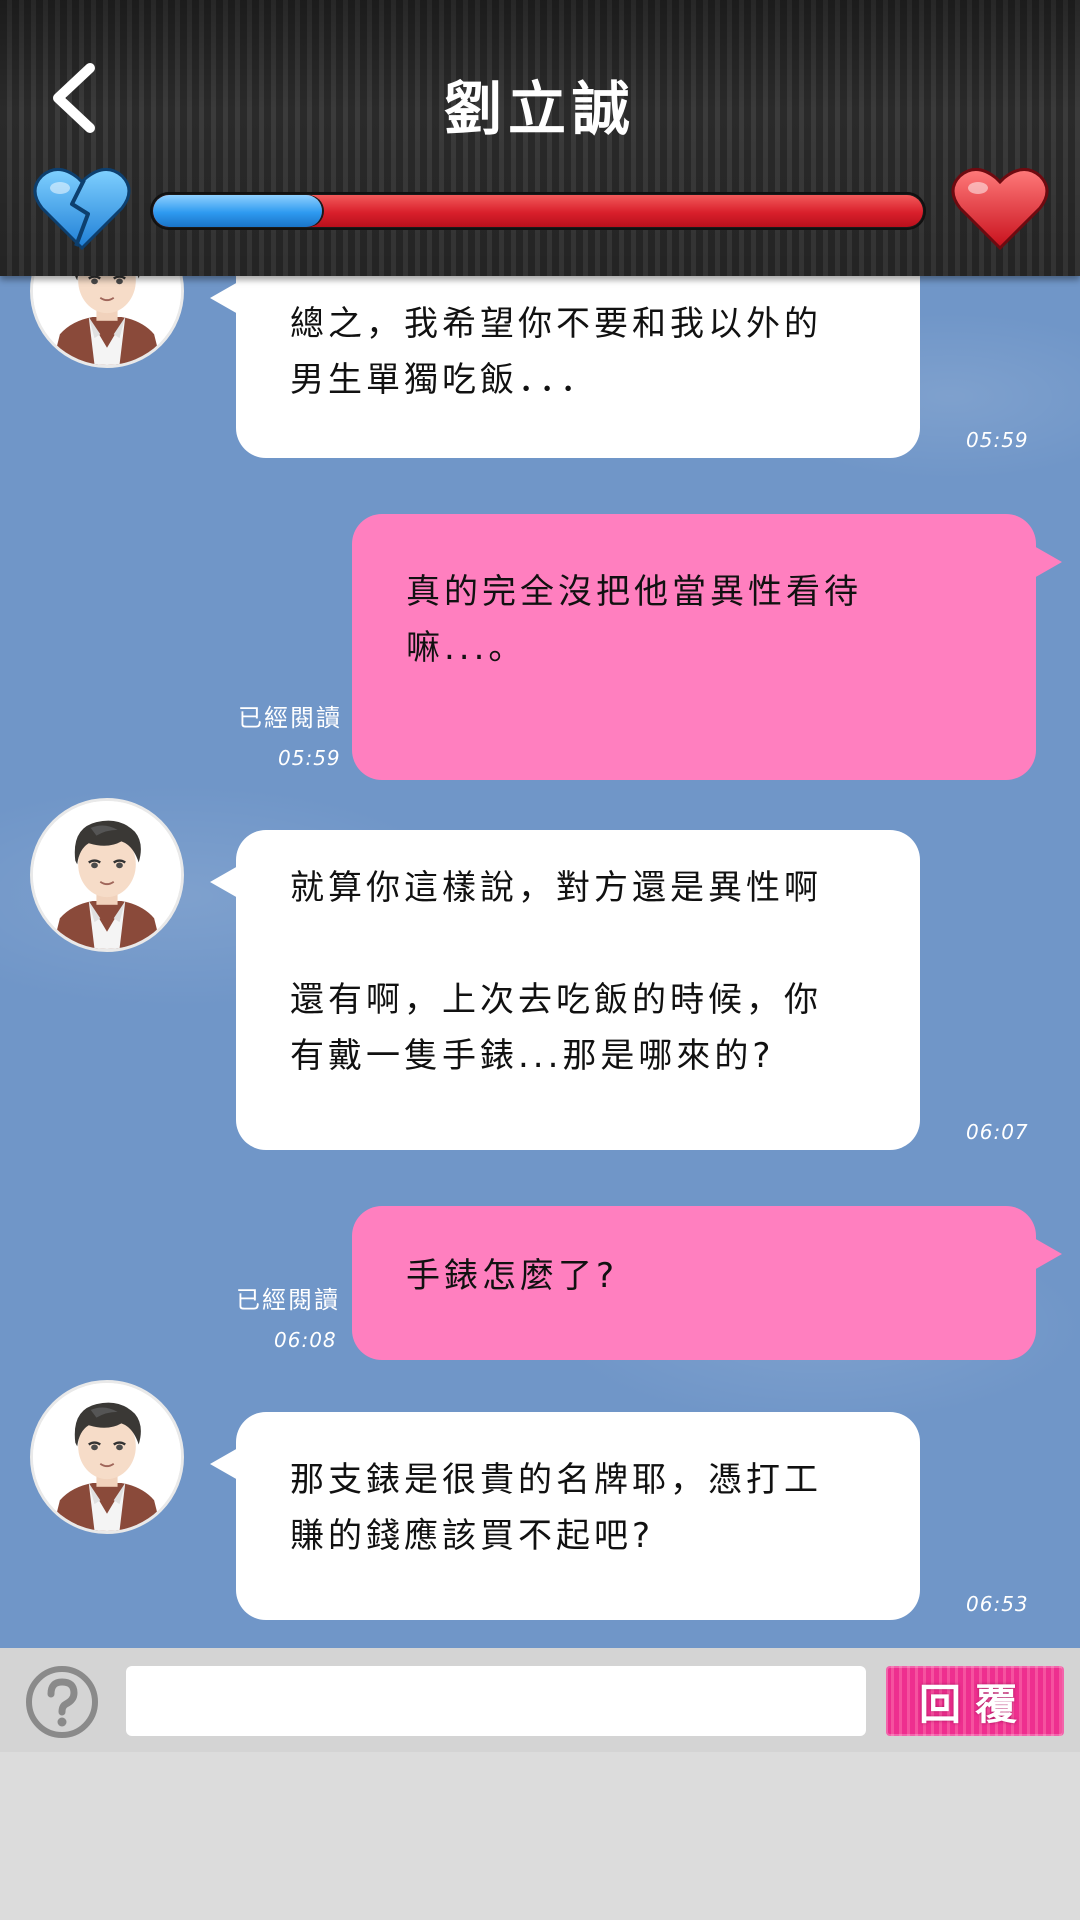 Image resolution: width=1080 pixels, height=1920 pixels. Describe the element at coordinates (305, 1340) in the screenshot. I see `message-time: 06:08` at that location.